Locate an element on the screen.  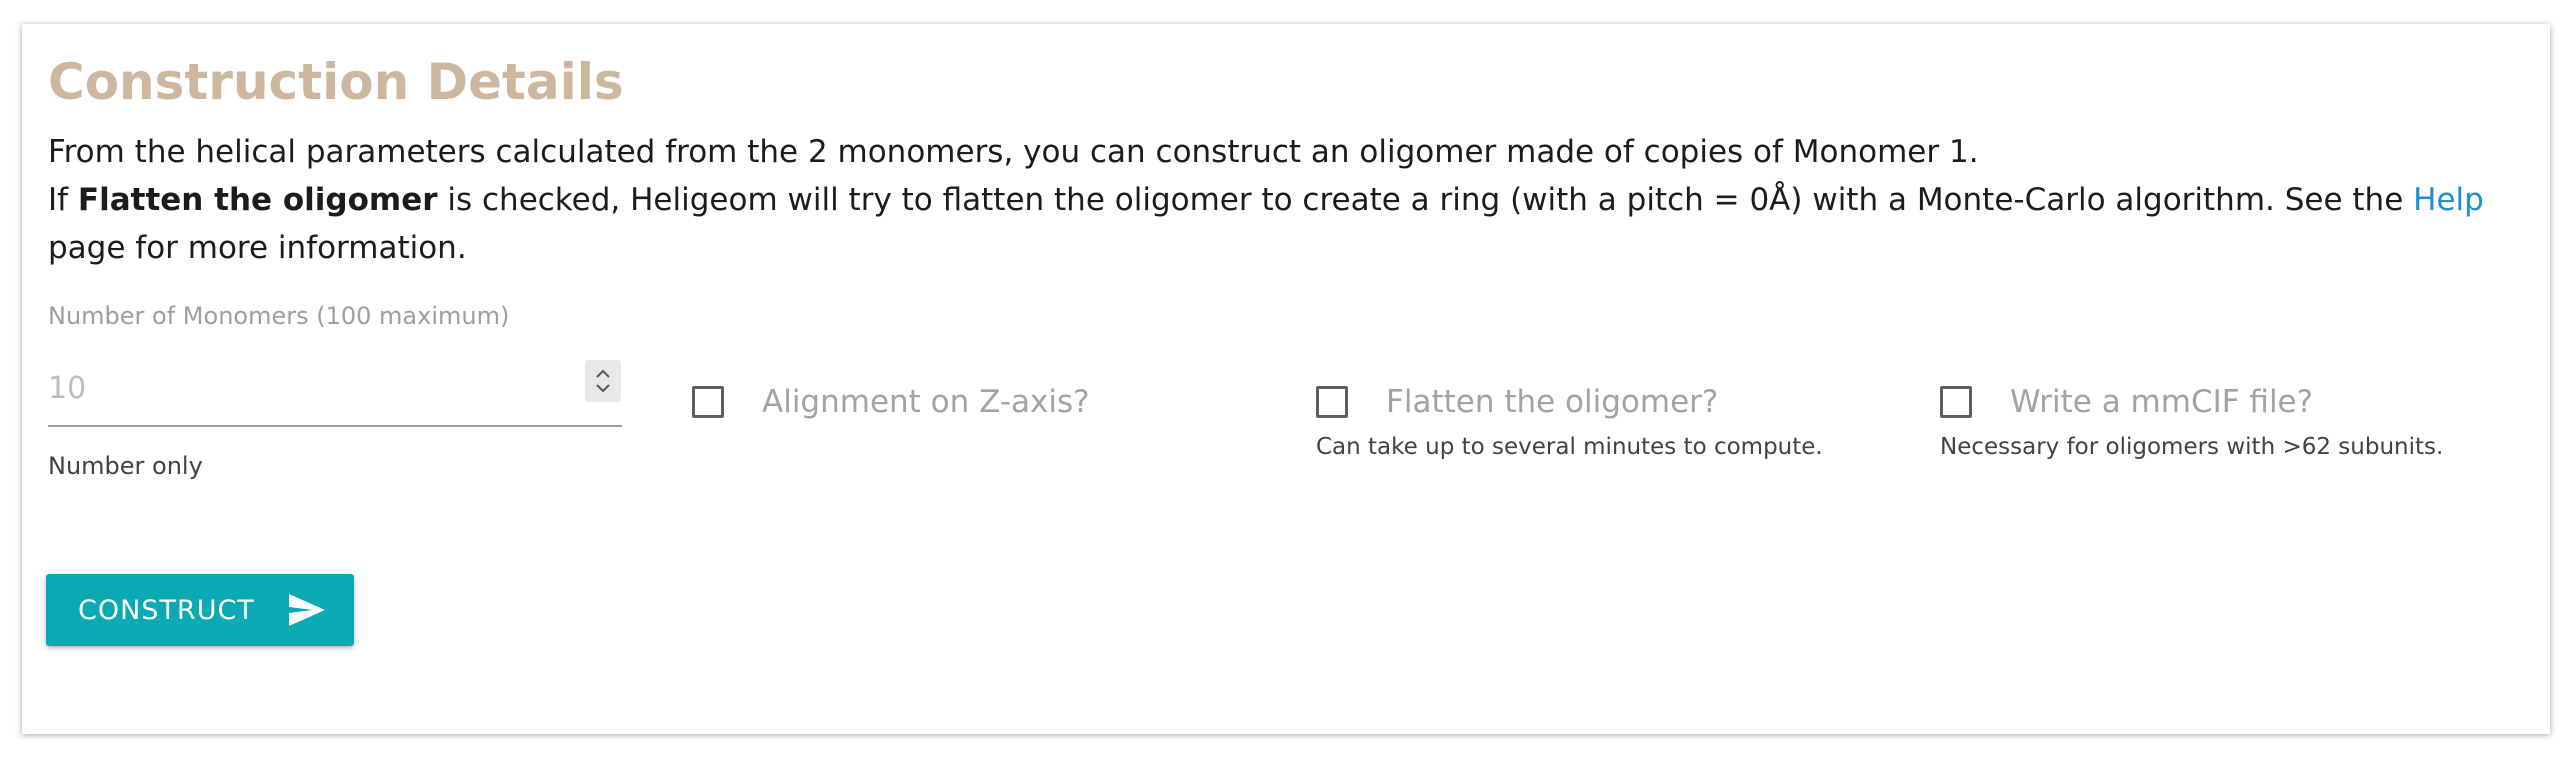
z-axis-label: Alignment on Z-axis? is located at coordinates (926, 402).